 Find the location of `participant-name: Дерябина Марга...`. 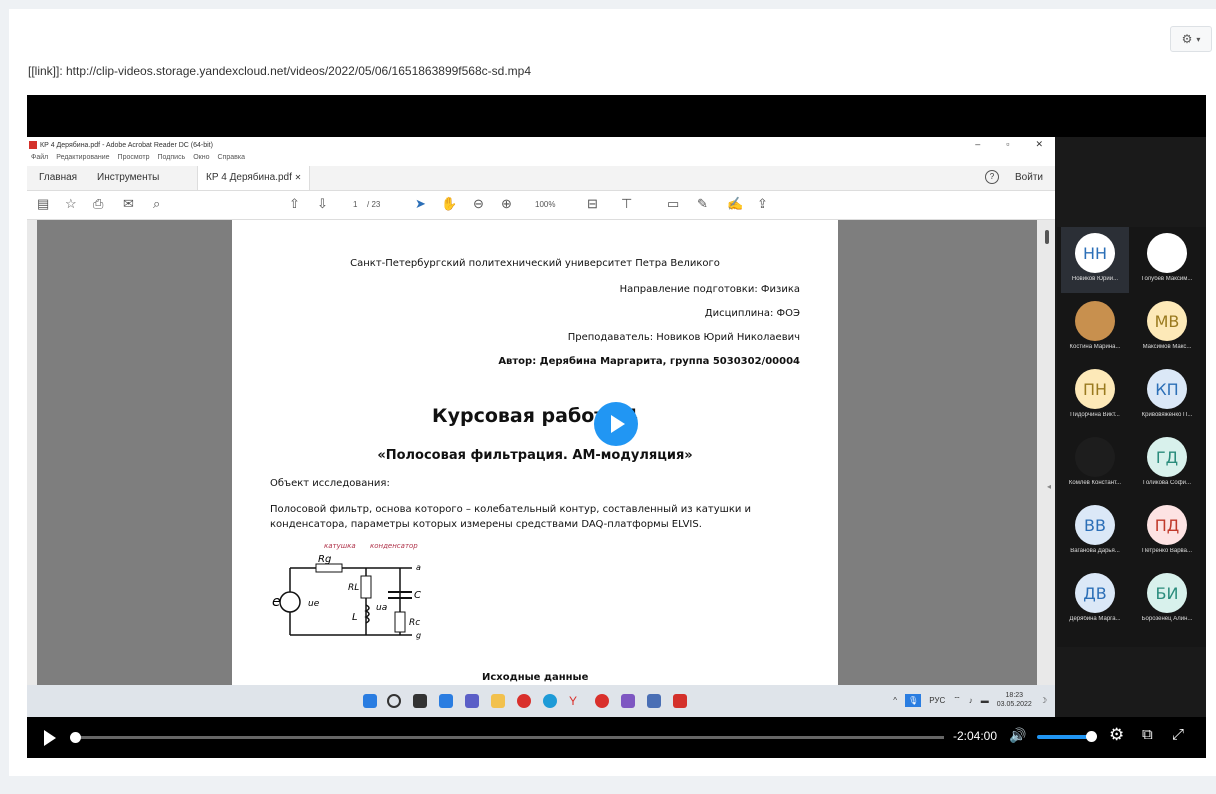

participant-name: Дерябина Марга... is located at coordinates (1095, 619).